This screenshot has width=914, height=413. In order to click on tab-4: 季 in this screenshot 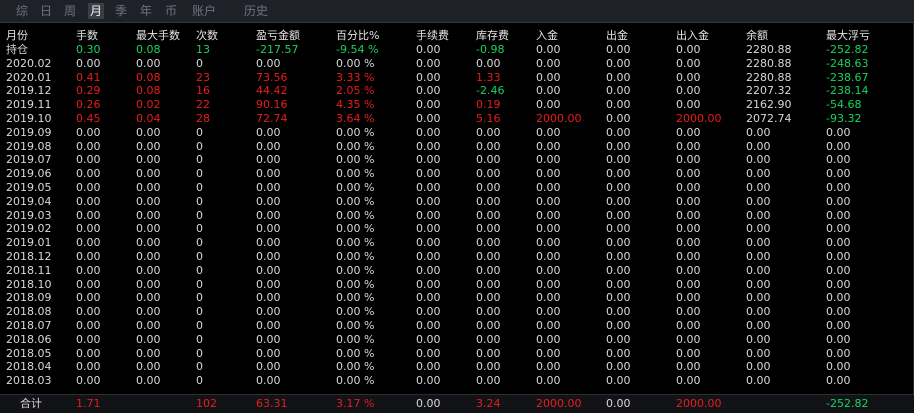, I will do `click(121, 11)`.